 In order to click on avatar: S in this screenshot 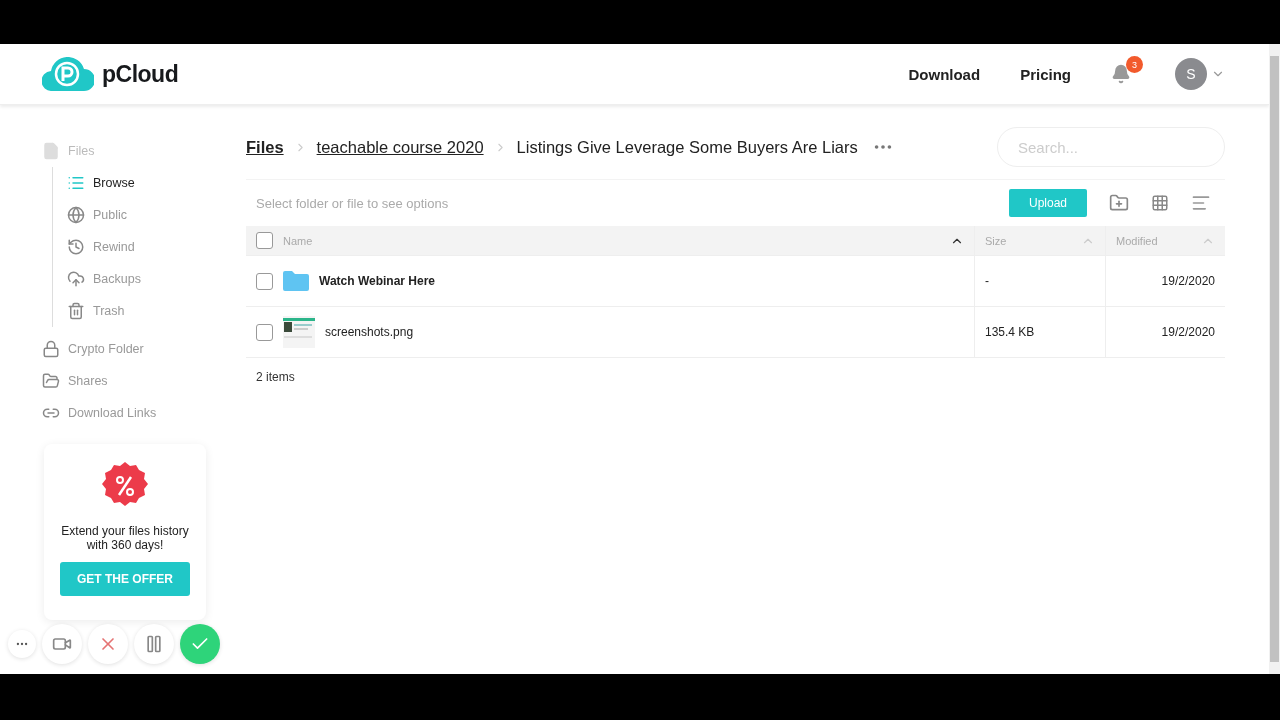, I will do `click(1191, 74)`.